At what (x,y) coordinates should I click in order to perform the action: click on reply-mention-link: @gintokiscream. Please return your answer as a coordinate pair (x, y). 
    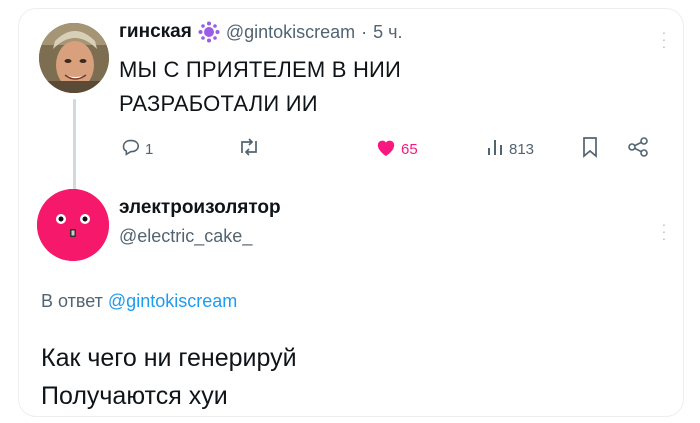
    Looking at the image, I should click on (172, 301).